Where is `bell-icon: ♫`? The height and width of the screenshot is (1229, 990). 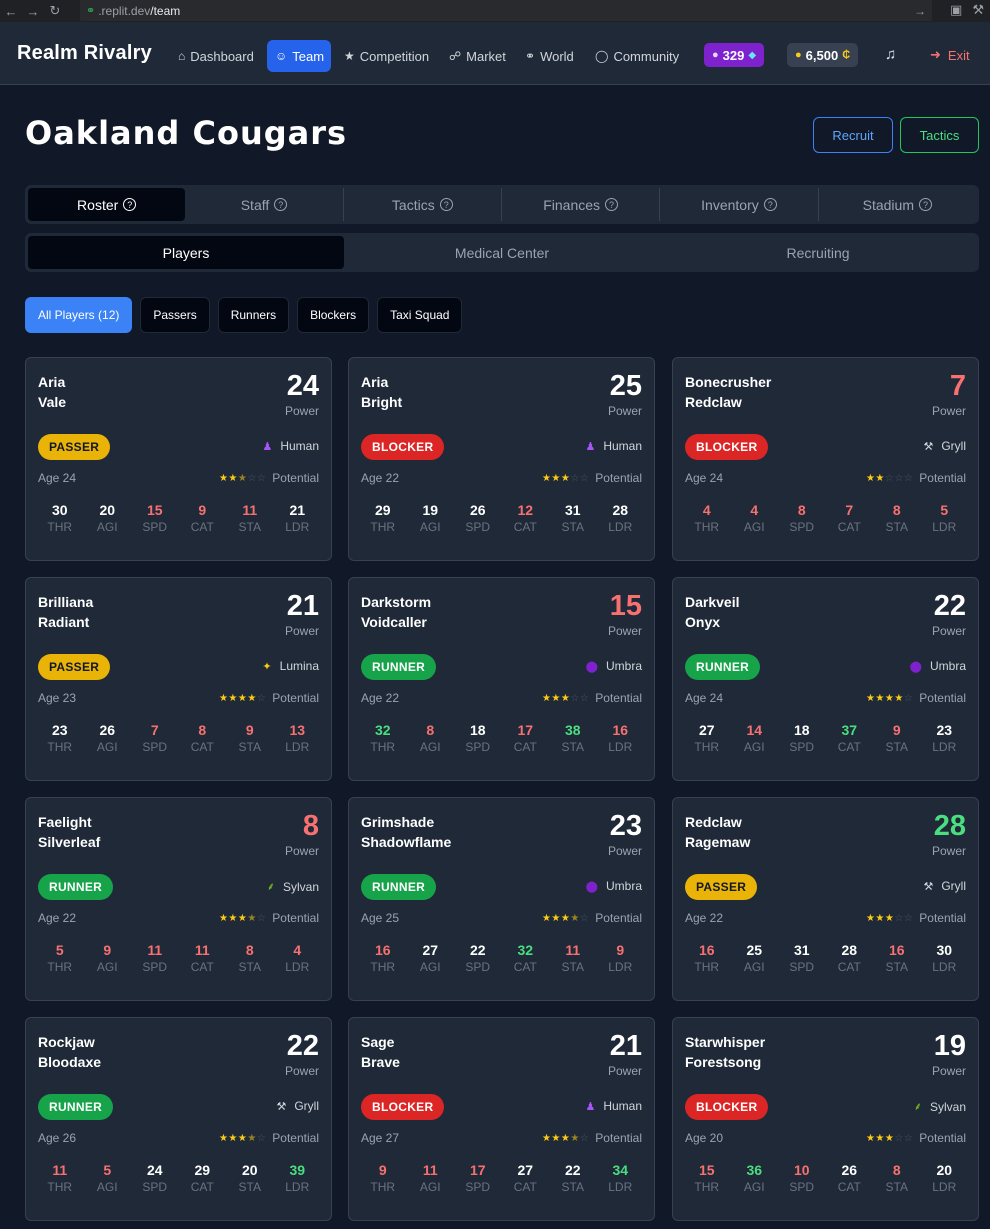
bell-icon: ♫ is located at coordinates (890, 54).